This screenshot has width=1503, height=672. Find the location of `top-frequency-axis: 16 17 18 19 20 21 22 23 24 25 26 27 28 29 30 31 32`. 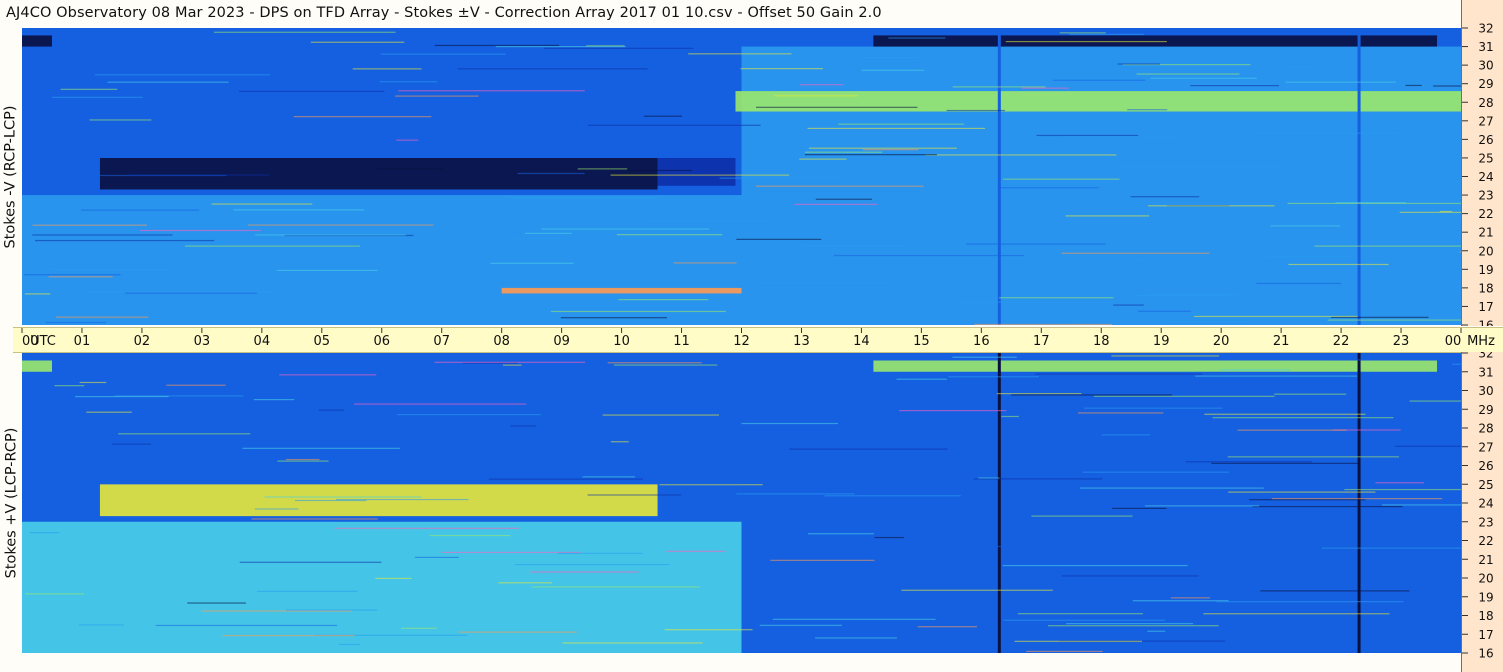

top-frequency-axis: 16 17 18 19 20 21 22 23 24 25 26 27 28 29 30 31 32 is located at coordinates (1482, 163).